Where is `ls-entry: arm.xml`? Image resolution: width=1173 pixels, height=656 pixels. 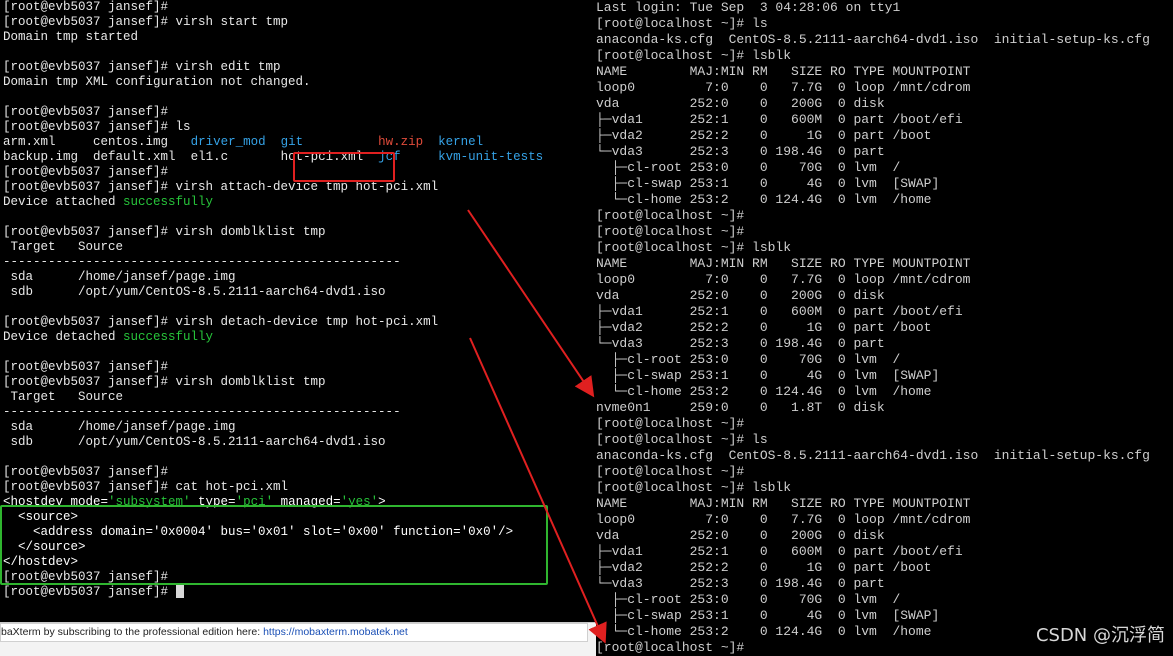 ls-entry: arm.xml is located at coordinates (29, 142).